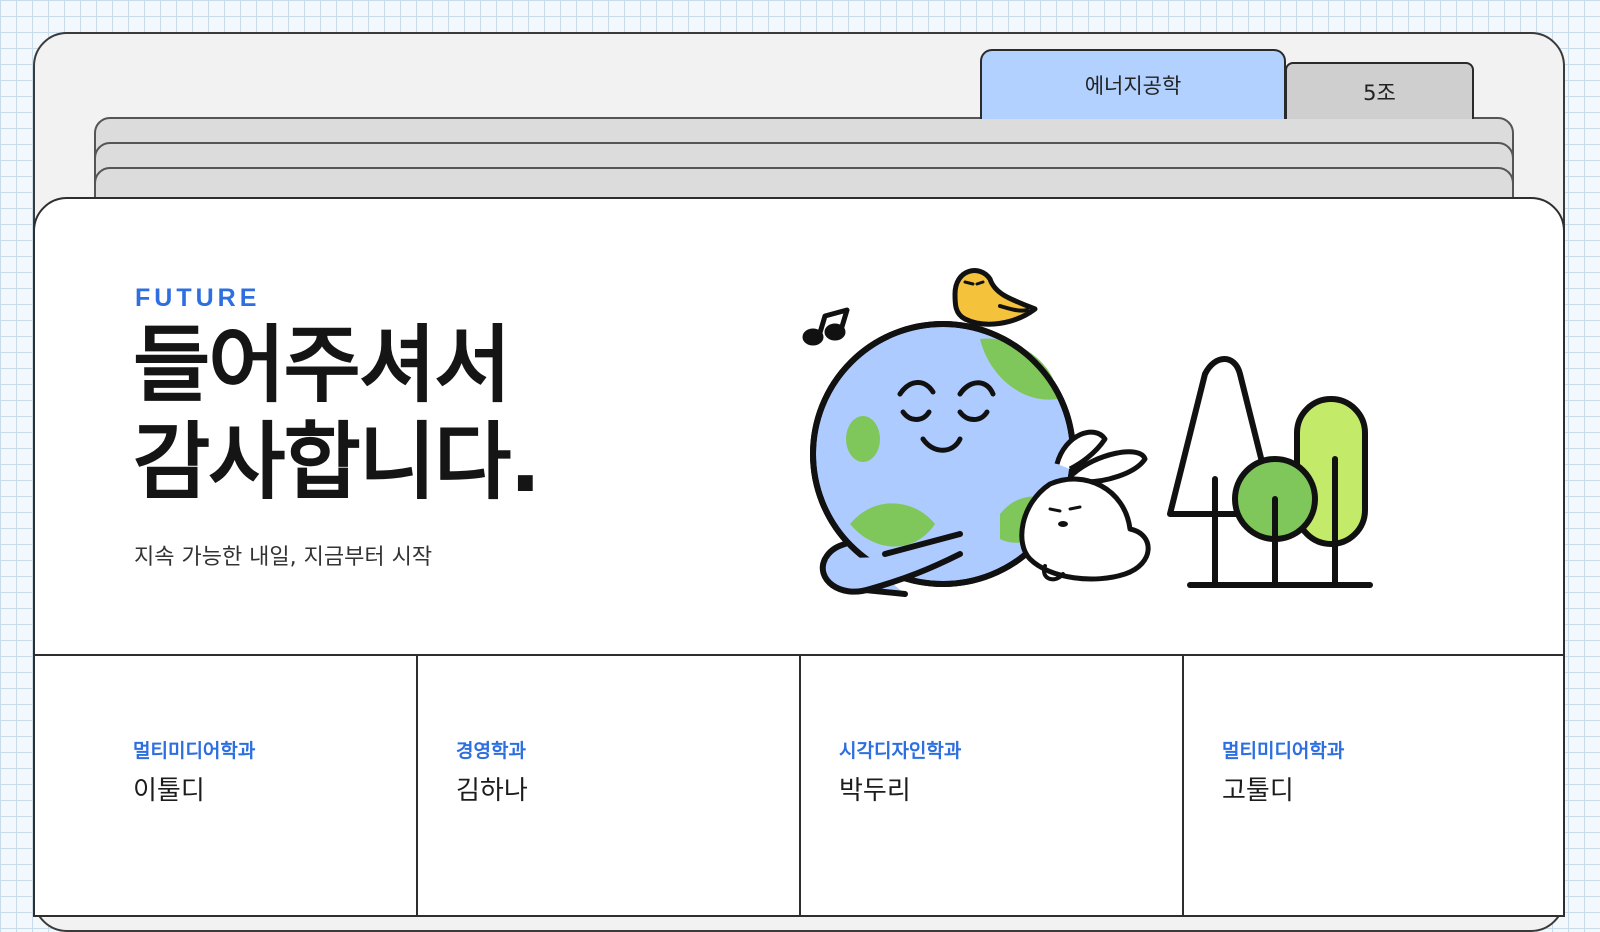  What do you see at coordinates (169, 791) in the screenshot?
I see `member-name: 이툴디` at bounding box center [169, 791].